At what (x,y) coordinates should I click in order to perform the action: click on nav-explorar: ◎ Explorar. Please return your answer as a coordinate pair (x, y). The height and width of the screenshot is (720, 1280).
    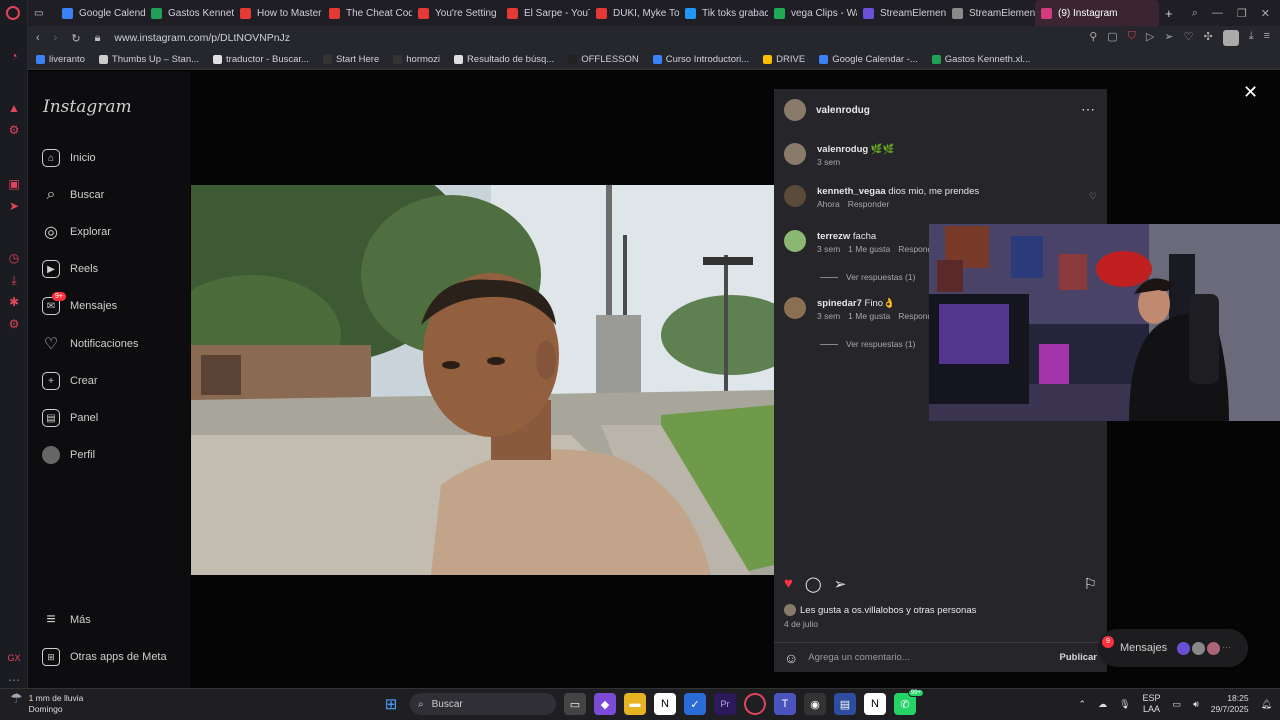
    Looking at the image, I should click on (76, 232).